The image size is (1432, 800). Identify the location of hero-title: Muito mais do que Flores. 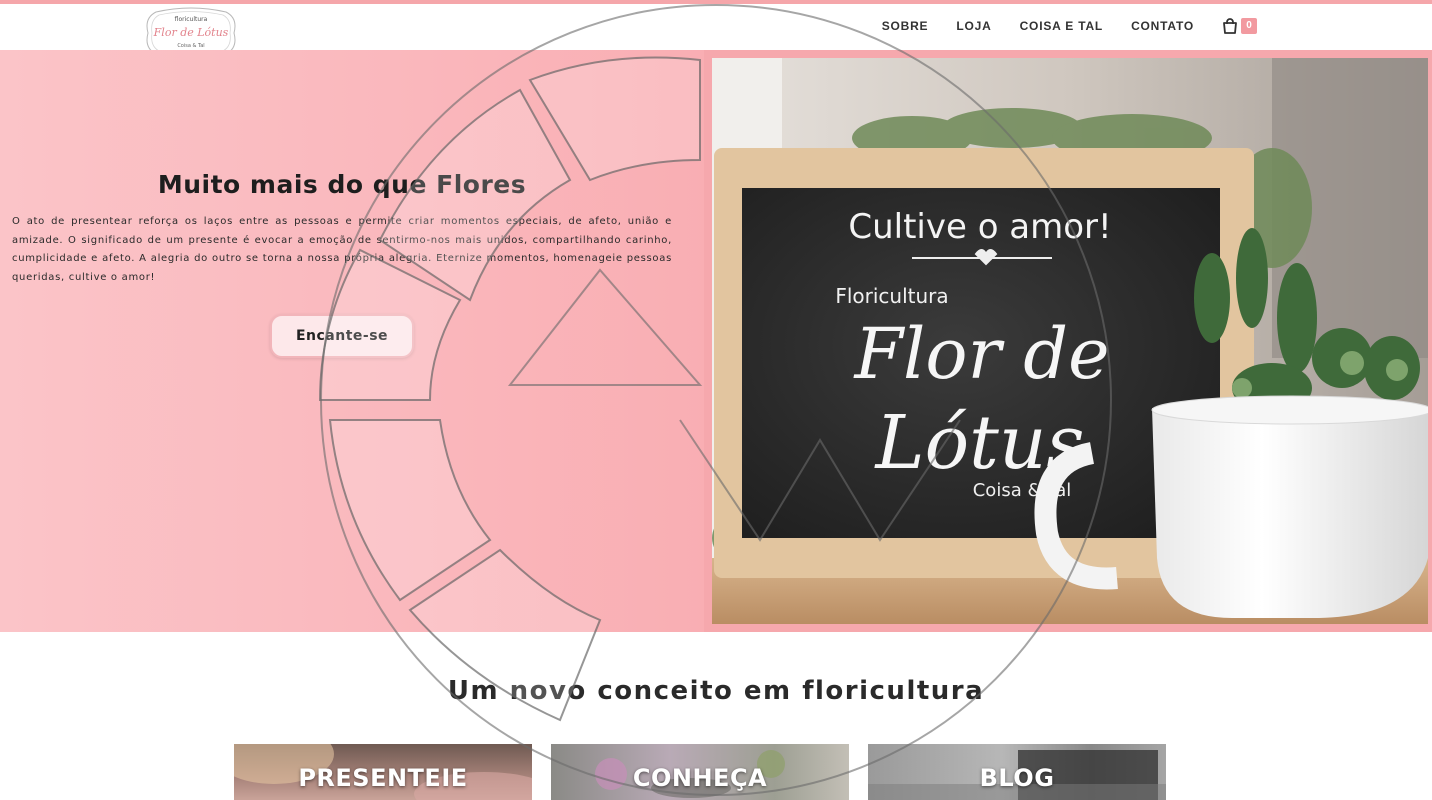
(342, 184).